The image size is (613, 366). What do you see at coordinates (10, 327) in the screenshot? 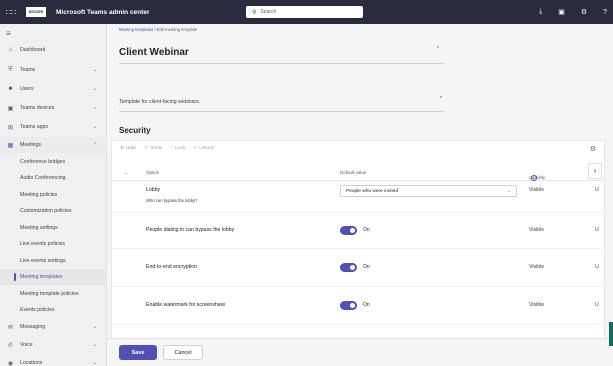
I see `chat-icon: ✉` at bounding box center [10, 327].